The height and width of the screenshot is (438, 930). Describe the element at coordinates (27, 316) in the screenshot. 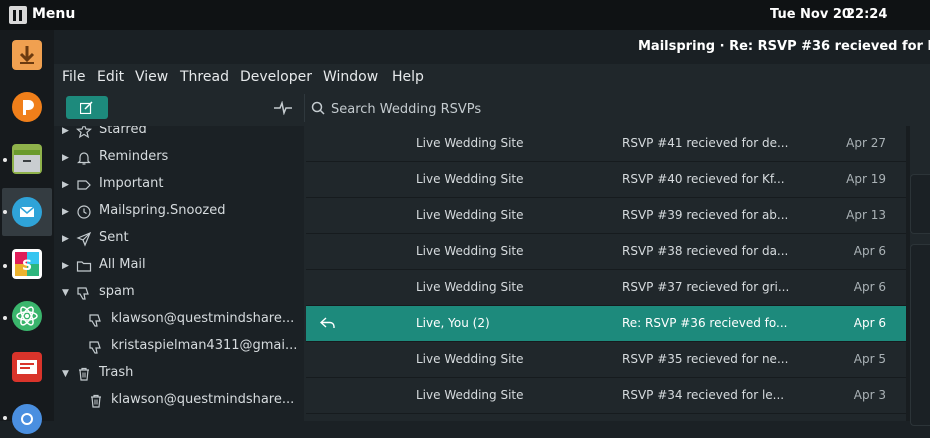

I see `atom-icon` at that location.